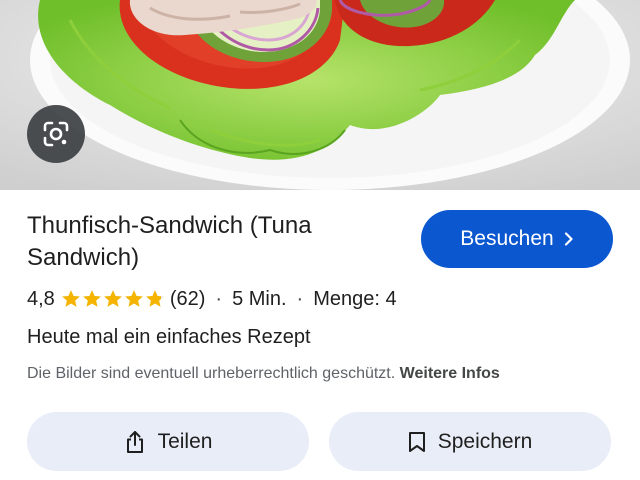  Describe the element at coordinates (568, 239) in the screenshot. I see `chevron-right-icon` at that location.